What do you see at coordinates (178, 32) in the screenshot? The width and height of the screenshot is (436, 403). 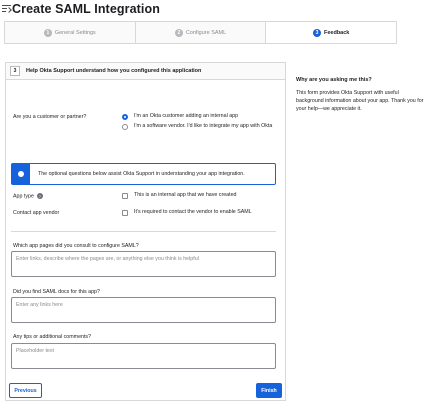 I see `step-number: 2` at bounding box center [178, 32].